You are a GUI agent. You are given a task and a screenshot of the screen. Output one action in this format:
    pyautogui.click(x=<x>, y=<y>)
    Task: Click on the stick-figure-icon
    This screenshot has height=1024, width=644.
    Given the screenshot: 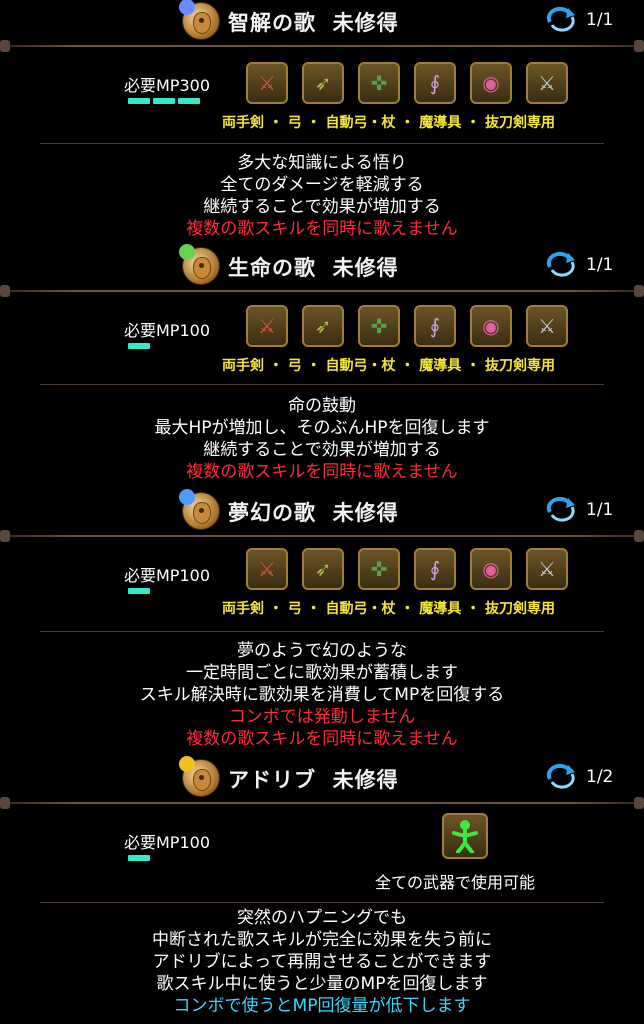 What is the action you would take?
    pyautogui.click(x=465, y=836)
    